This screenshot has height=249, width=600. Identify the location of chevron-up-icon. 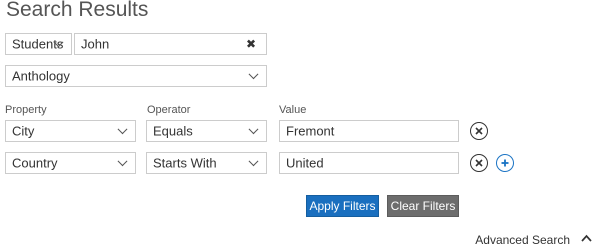
(586, 238).